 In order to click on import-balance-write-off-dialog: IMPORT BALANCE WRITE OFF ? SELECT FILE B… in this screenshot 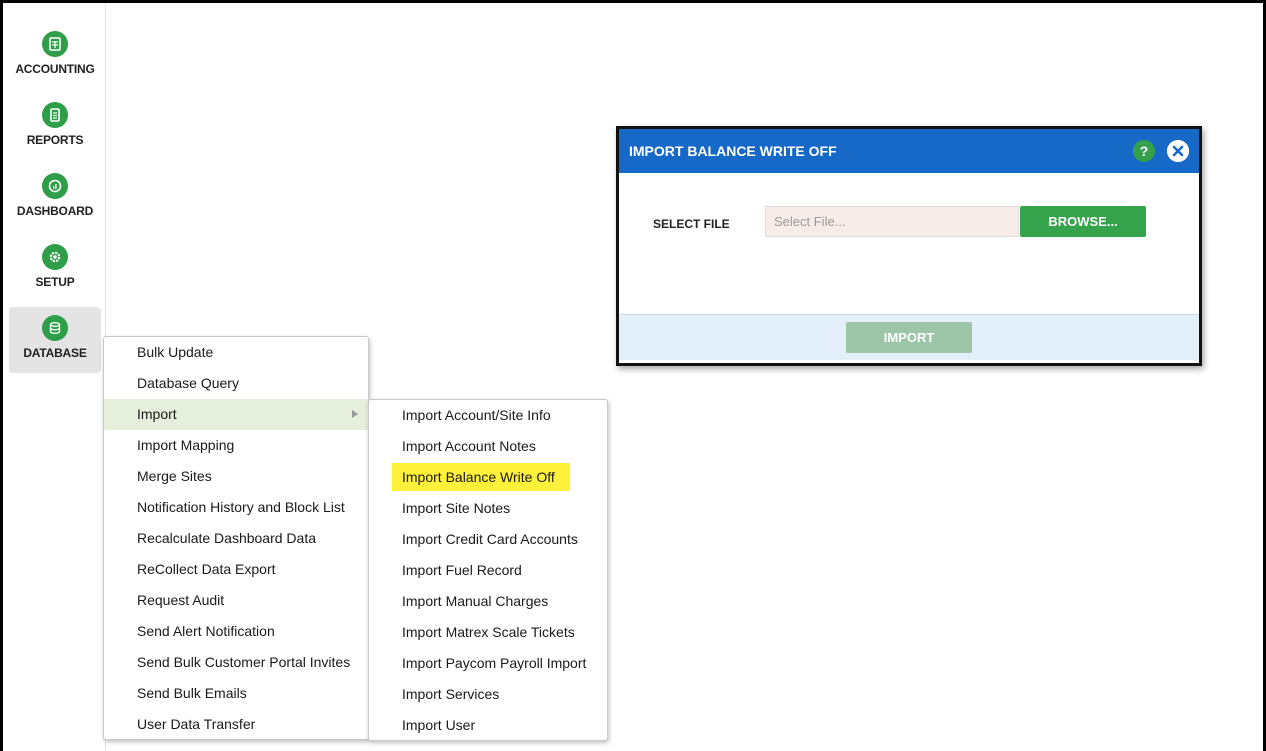, I will do `click(909, 246)`.